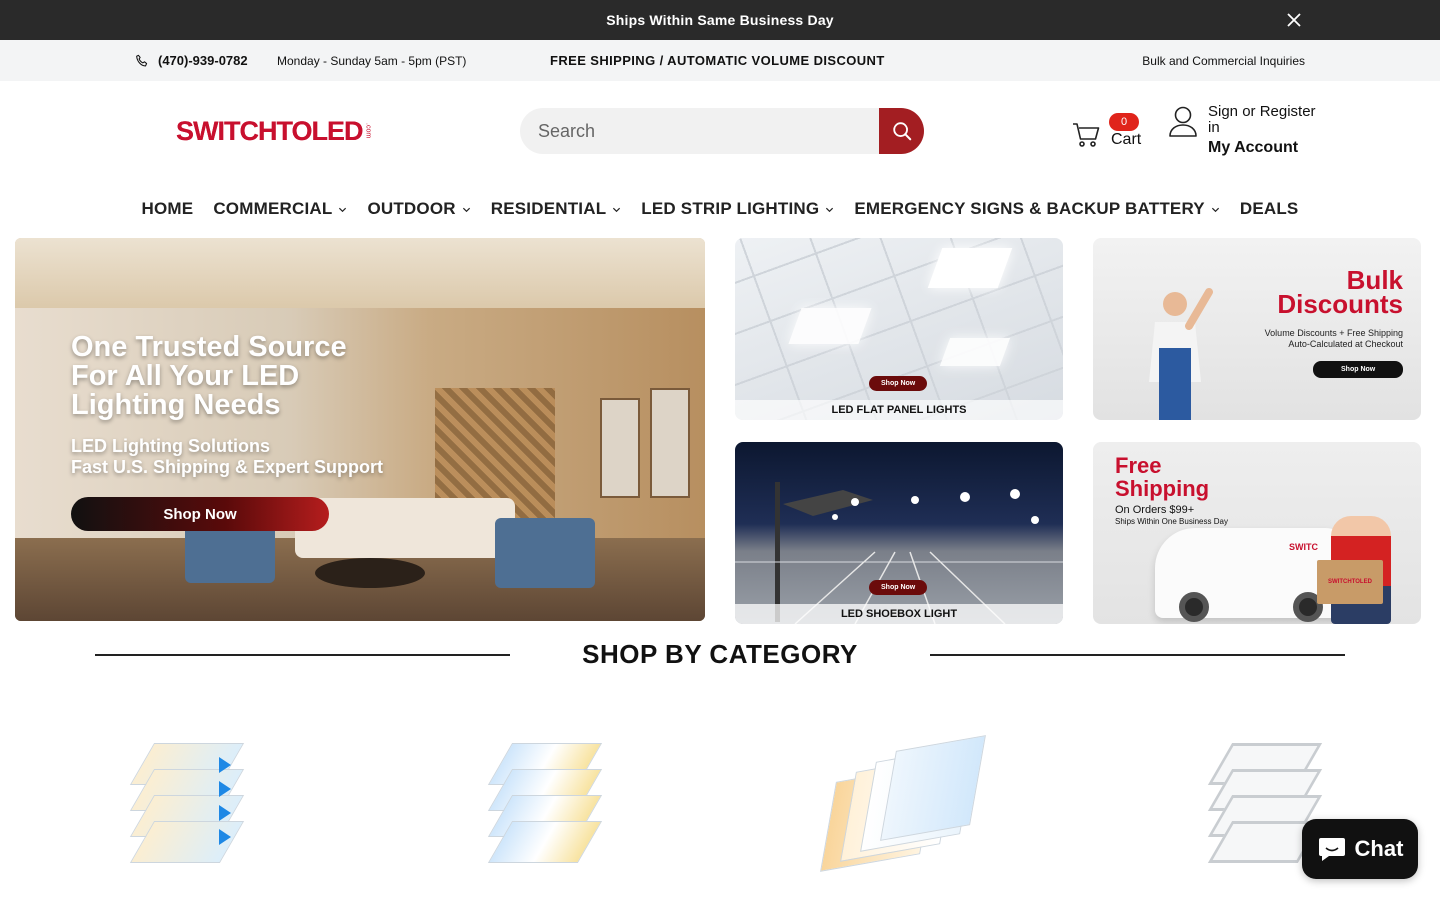  Describe the element at coordinates (1162, 488) in the screenshot. I see `tile-title-line: Shipping` at that location.